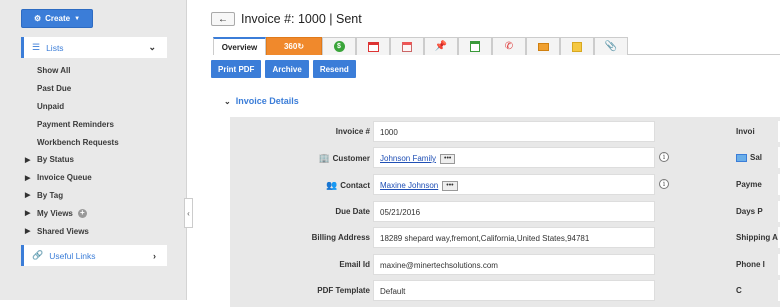 This screenshot has width=780, height=307. I want to click on tab-label: 360, so click(290, 46).